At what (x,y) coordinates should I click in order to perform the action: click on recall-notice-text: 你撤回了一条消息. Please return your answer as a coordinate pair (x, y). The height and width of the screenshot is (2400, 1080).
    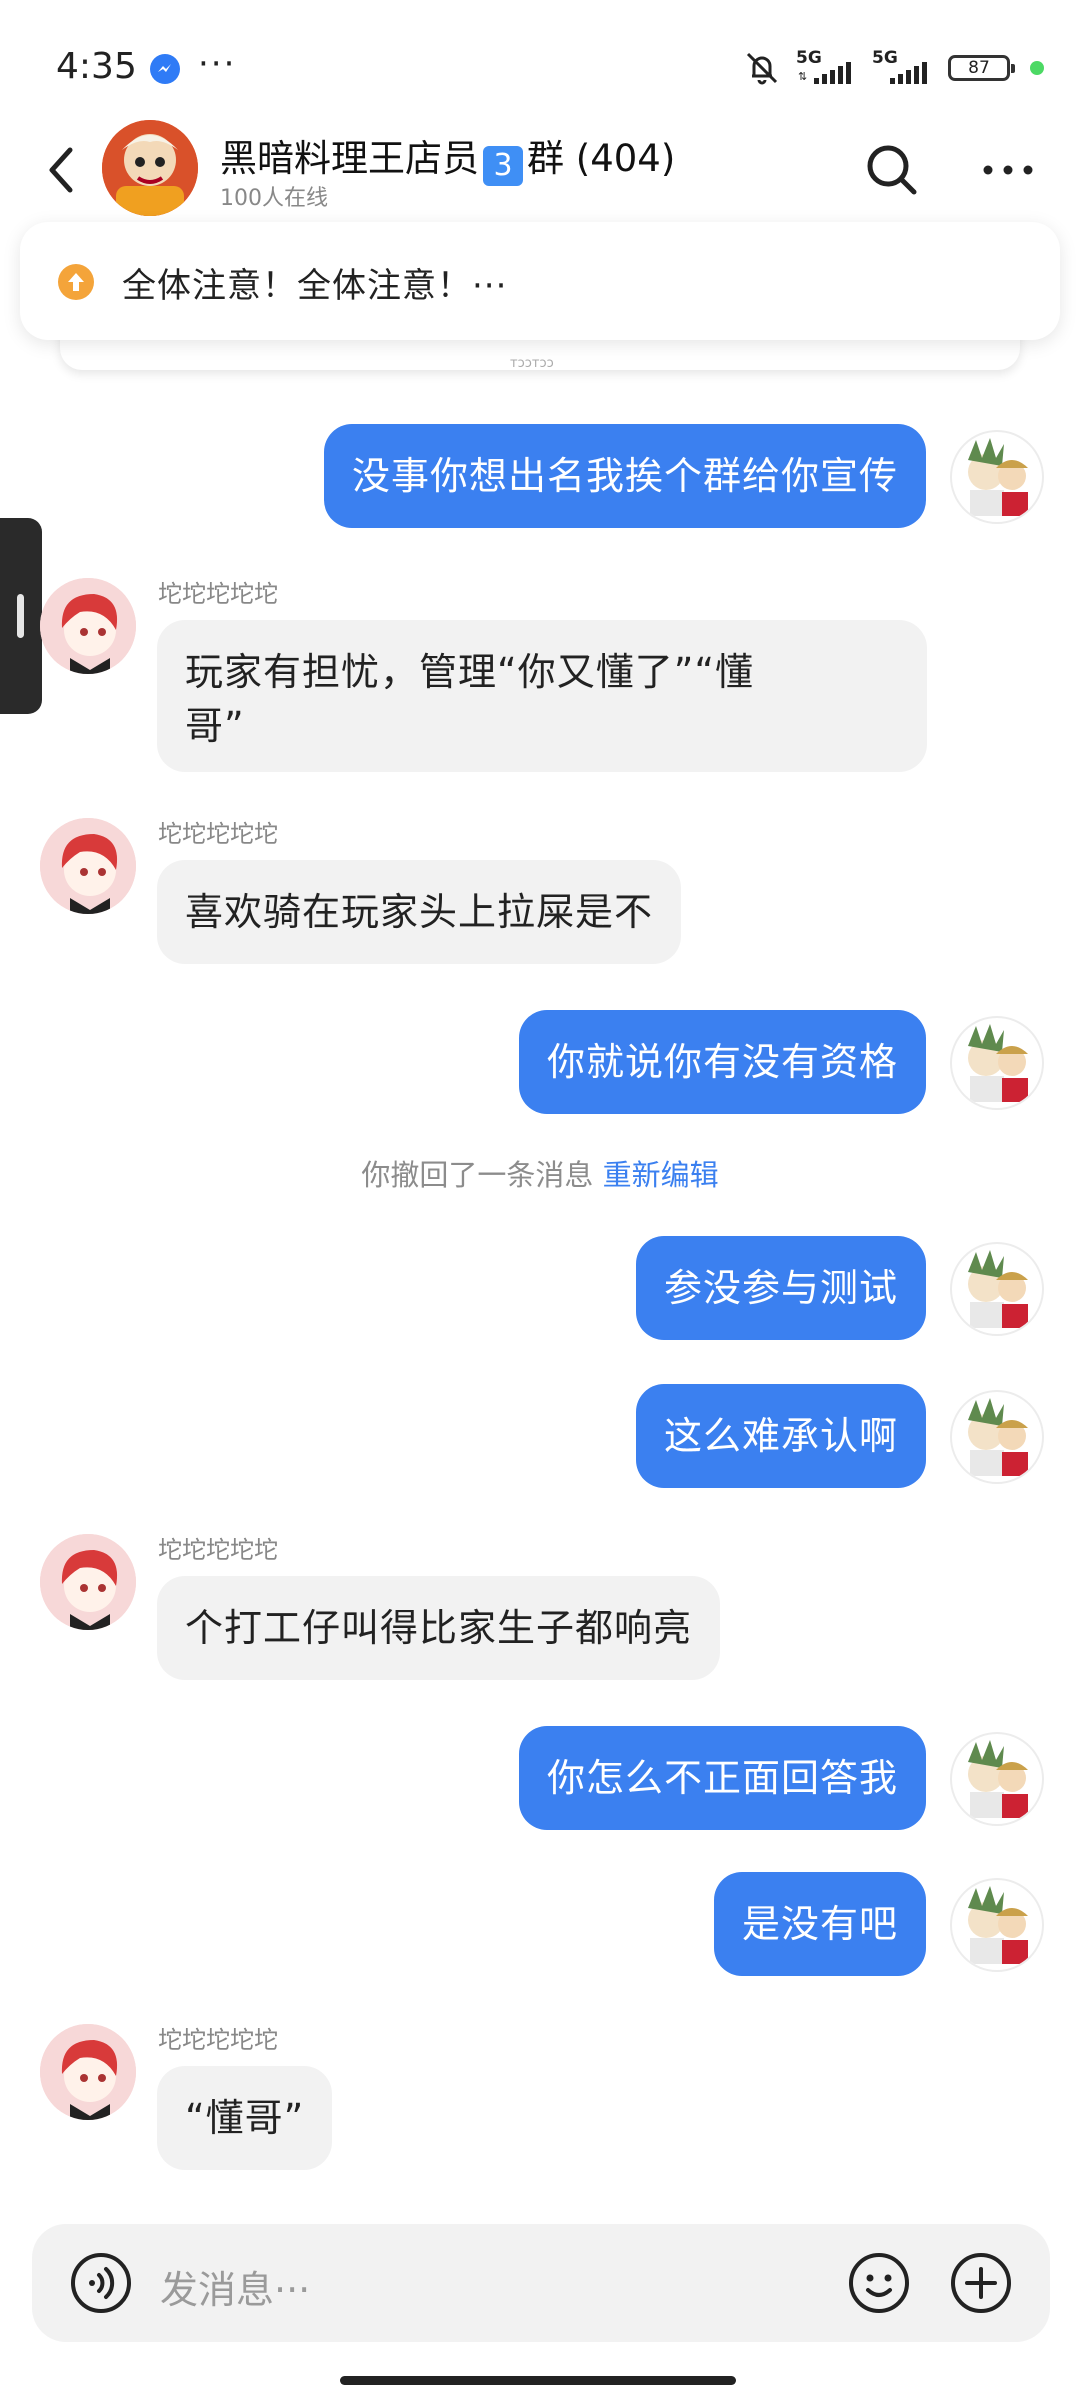
    Looking at the image, I should click on (477, 1175).